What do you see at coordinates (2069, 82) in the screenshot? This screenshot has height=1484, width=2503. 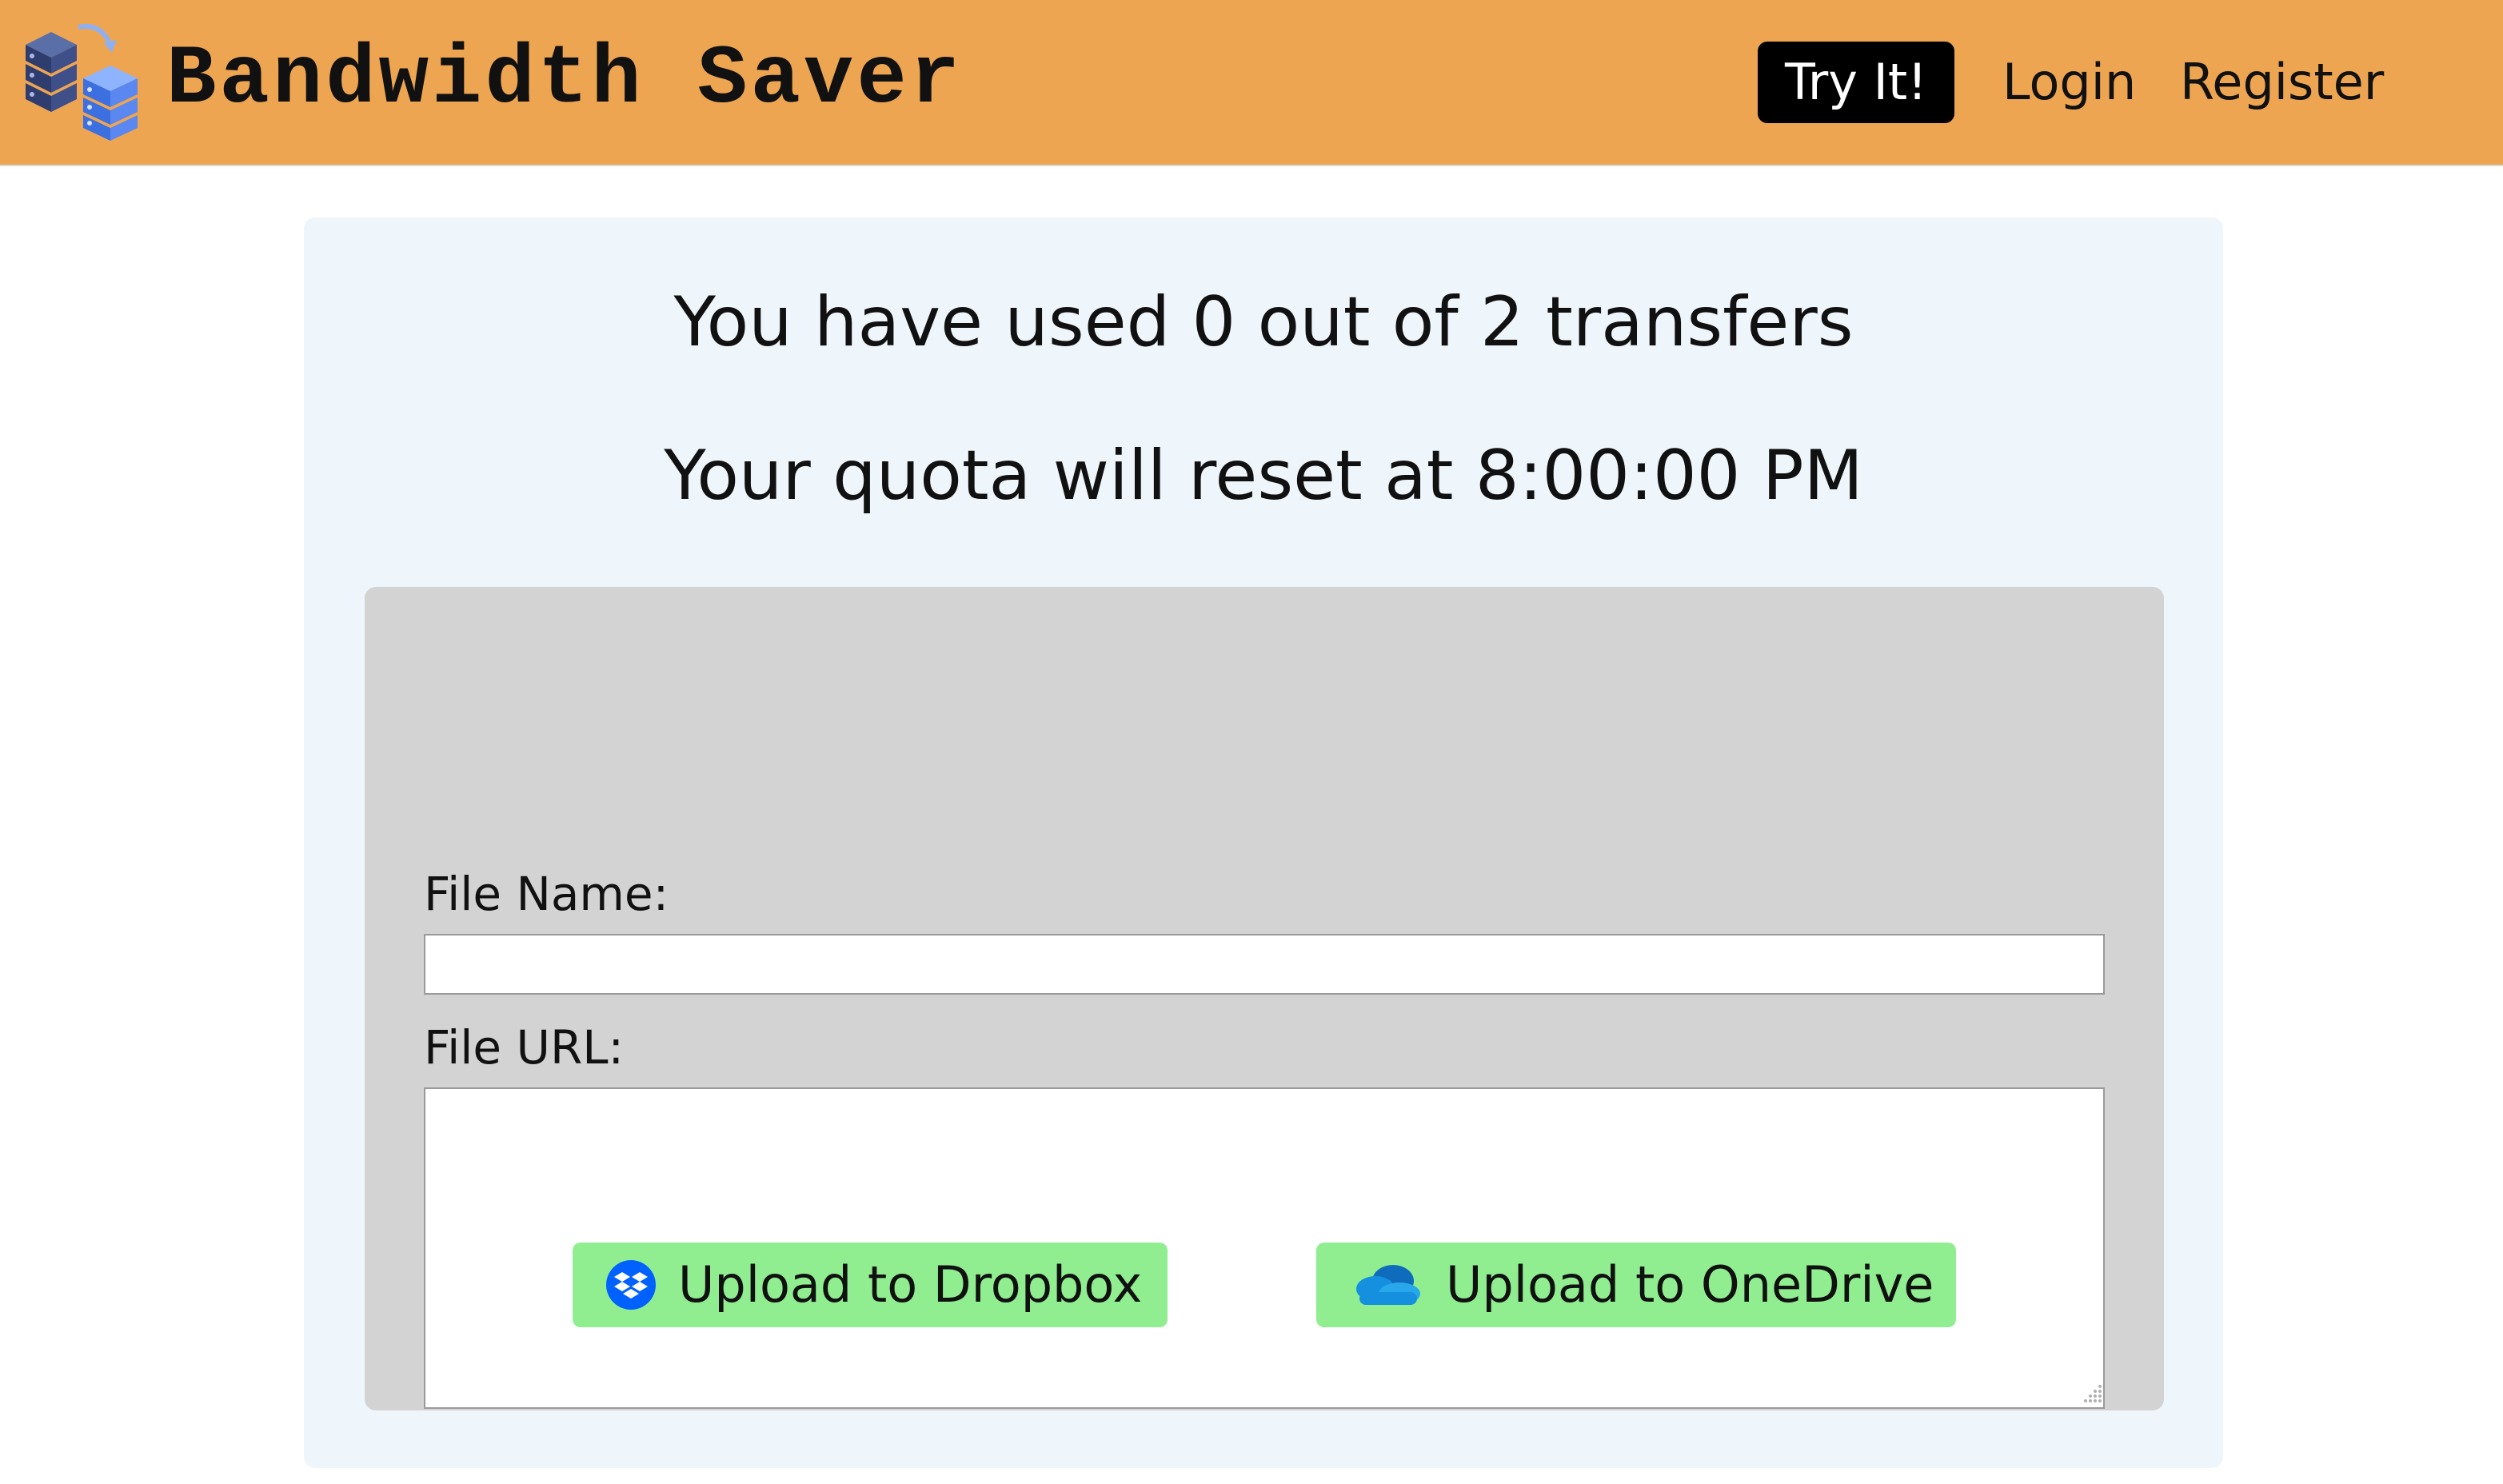 I see `login-link: Login` at bounding box center [2069, 82].